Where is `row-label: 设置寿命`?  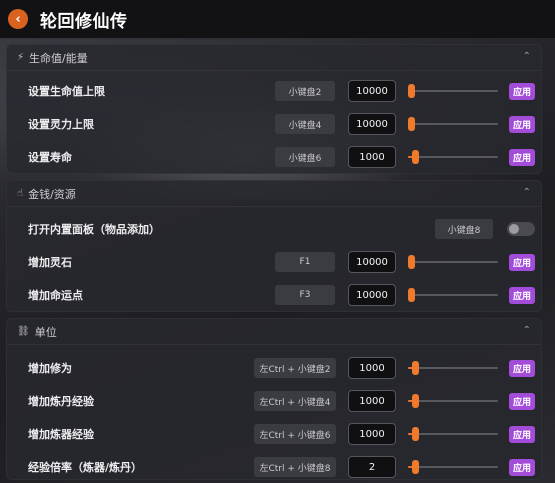
row-label: 设置寿命 is located at coordinates (50, 157).